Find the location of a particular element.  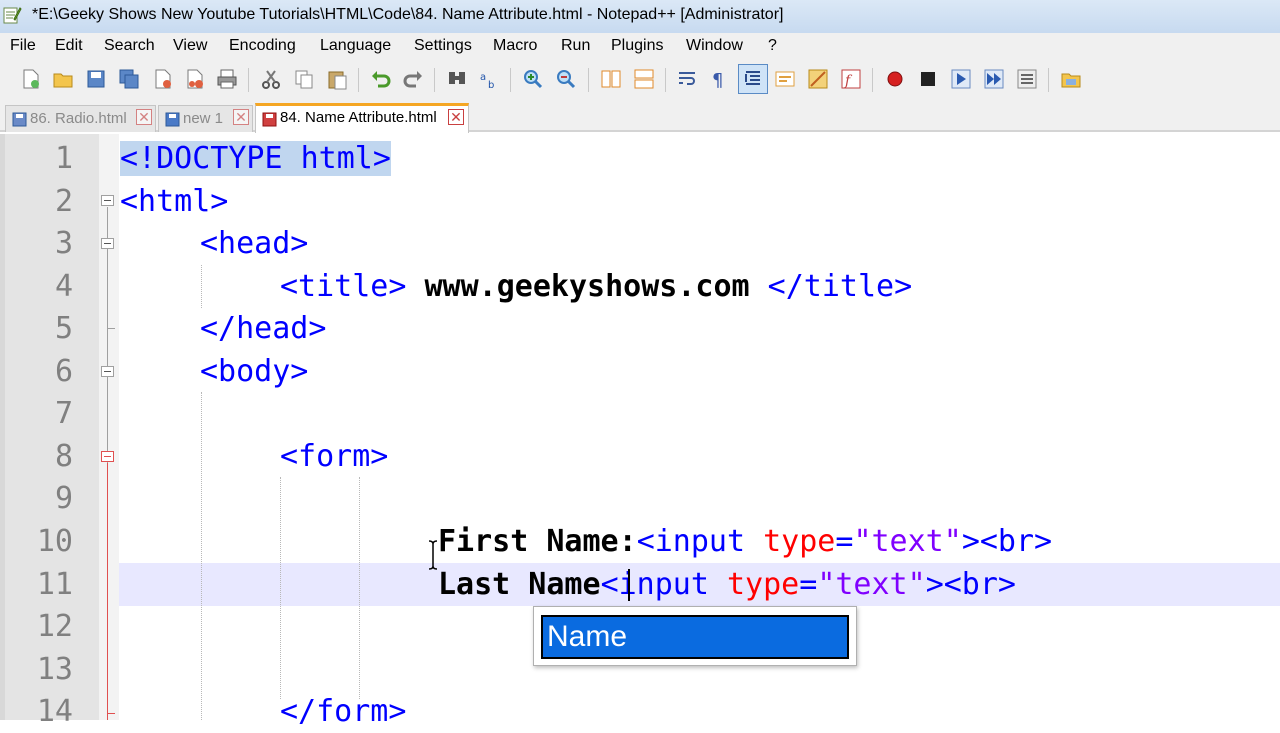

print-icon is located at coordinates (227, 79).